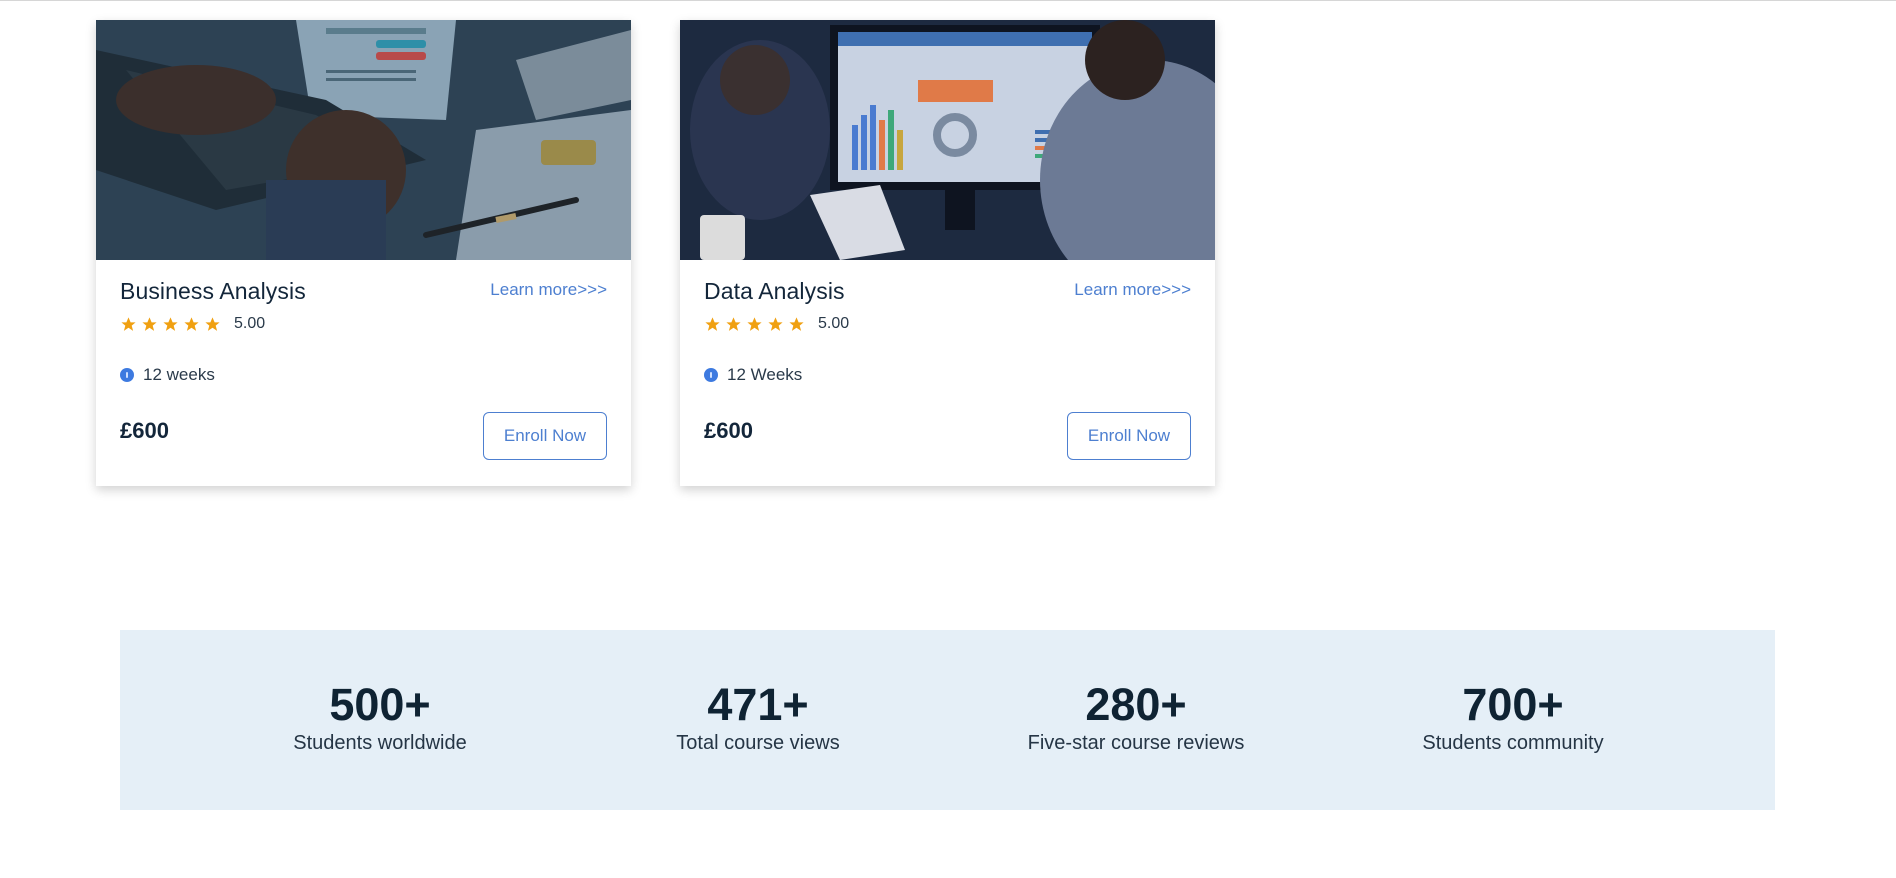 This screenshot has width=1896, height=878. I want to click on stat-label: Students community, so click(1513, 743).